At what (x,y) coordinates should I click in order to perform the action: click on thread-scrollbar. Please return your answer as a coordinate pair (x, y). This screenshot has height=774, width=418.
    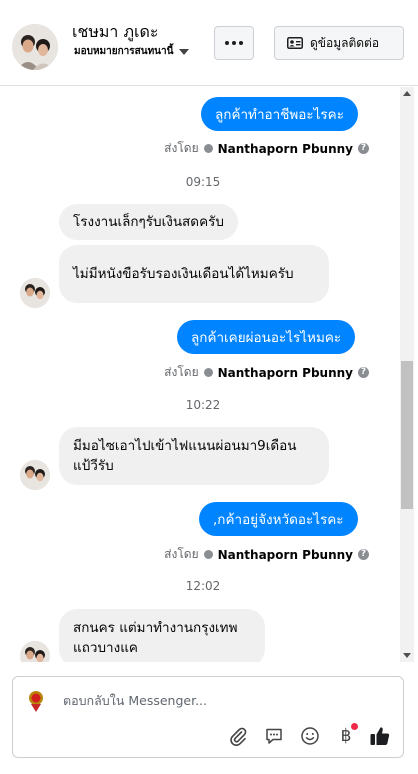
    Looking at the image, I should click on (407, 374).